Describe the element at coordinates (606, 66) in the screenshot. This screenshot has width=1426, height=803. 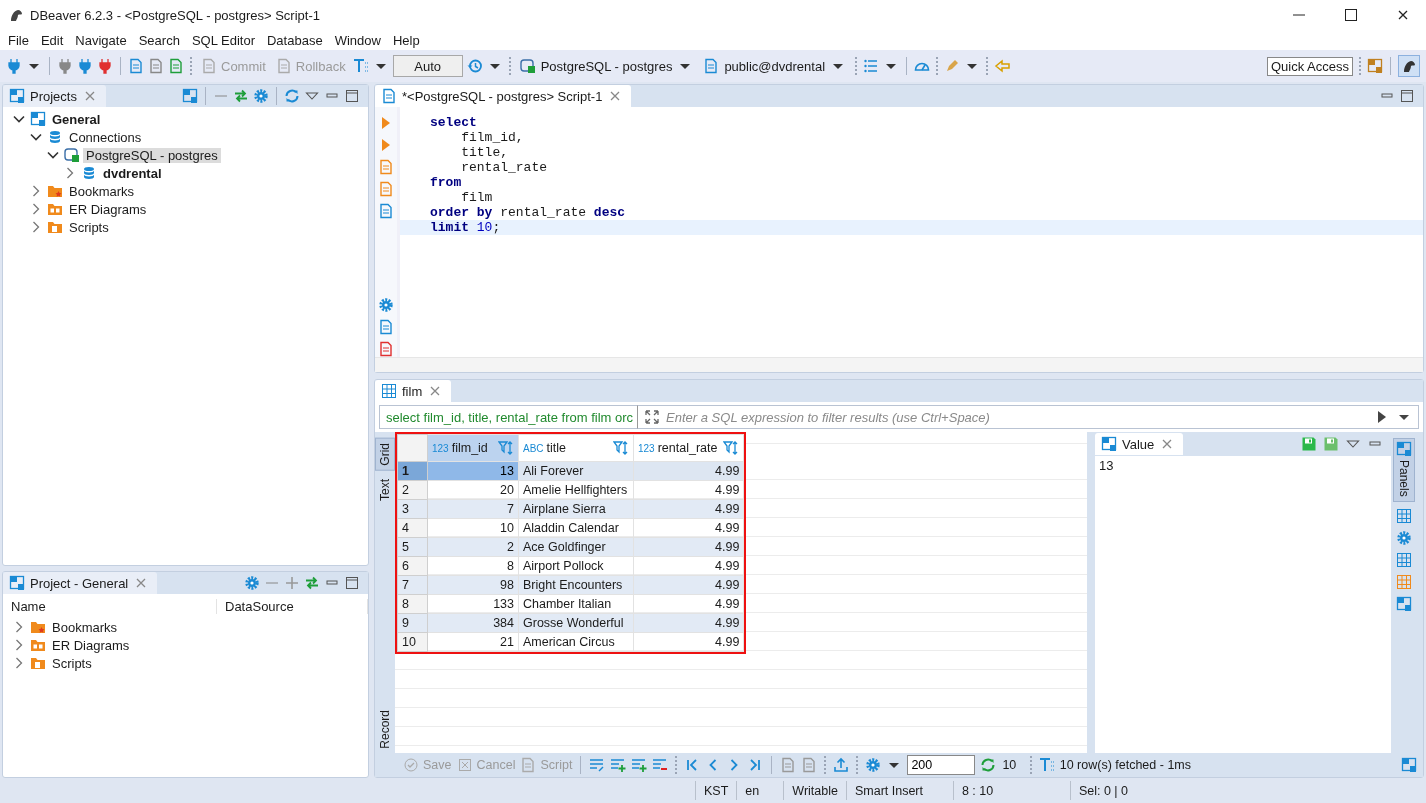
I see `connection-selector: PostgreSQL - postgres` at that location.